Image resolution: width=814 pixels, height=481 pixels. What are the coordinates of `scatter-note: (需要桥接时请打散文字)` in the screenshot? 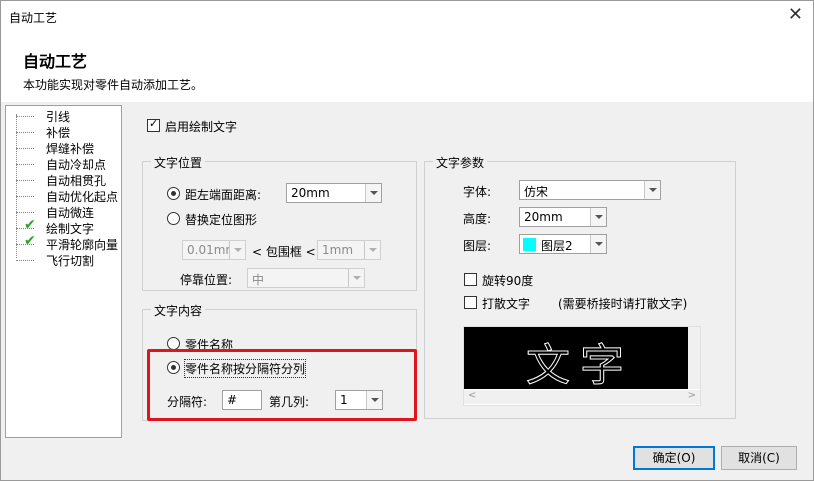 It's located at (623, 304).